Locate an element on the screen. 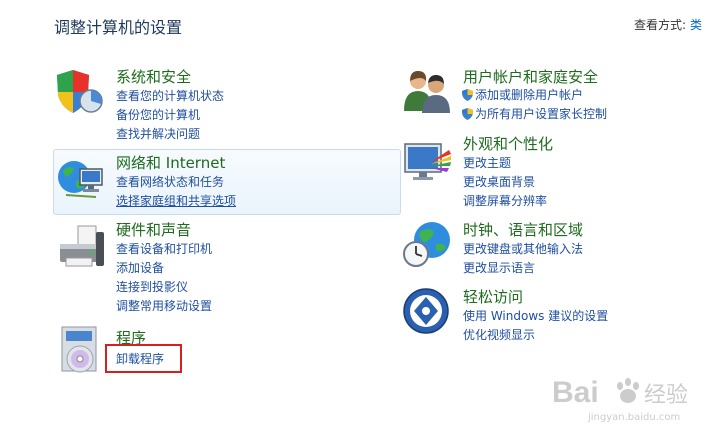 Image resolution: width=709 pixels, height=437 pixels. link-homegroup-sharing: 选择家庭组和共享选项 is located at coordinates (176, 200).